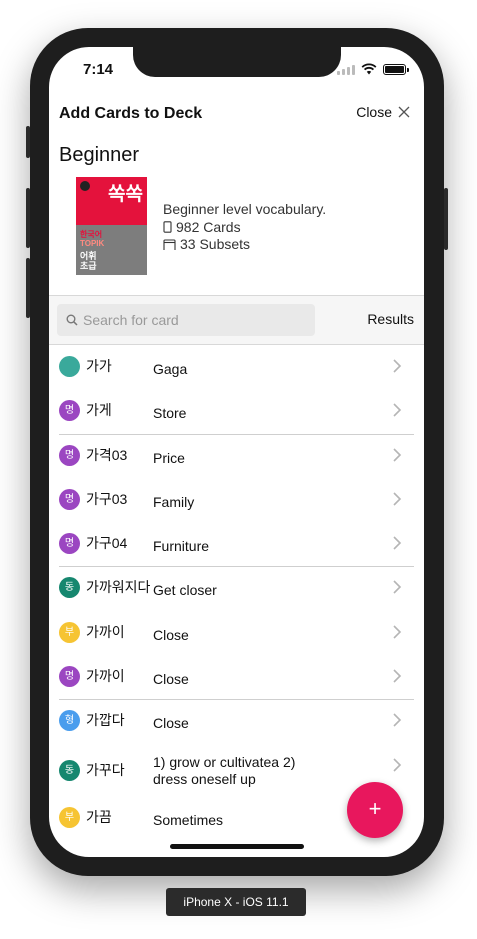  I want to click on list-item: 부 가까이 Close, so click(236, 633).